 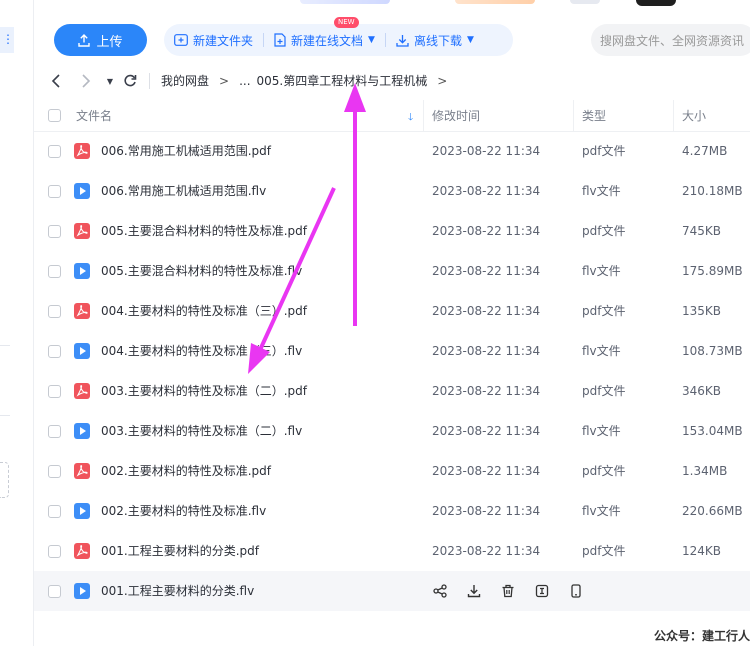 I want to click on file-name: 002.主要材料的特性及标准.pdf, so click(x=186, y=471).